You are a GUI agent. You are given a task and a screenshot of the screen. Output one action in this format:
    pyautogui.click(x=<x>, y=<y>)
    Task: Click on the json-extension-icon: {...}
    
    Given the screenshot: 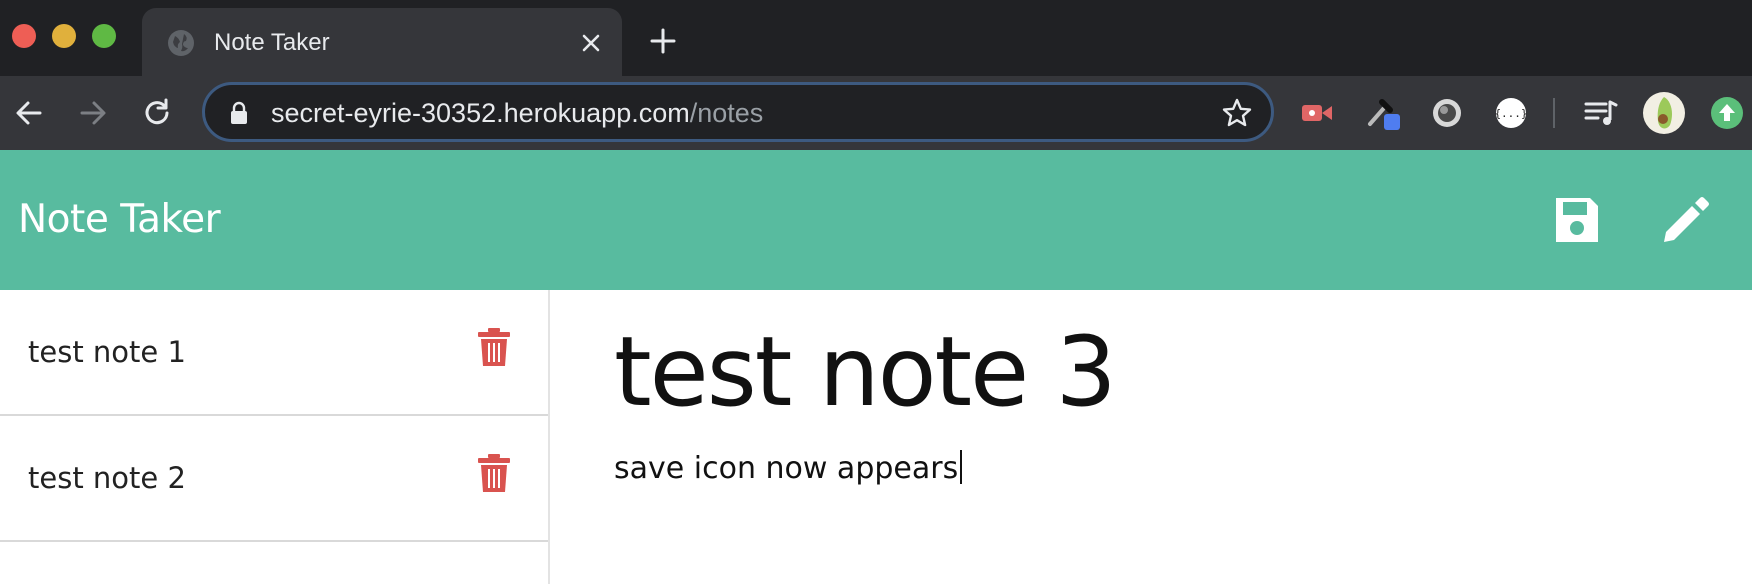 What is the action you would take?
    pyautogui.click(x=1511, y=113)
    